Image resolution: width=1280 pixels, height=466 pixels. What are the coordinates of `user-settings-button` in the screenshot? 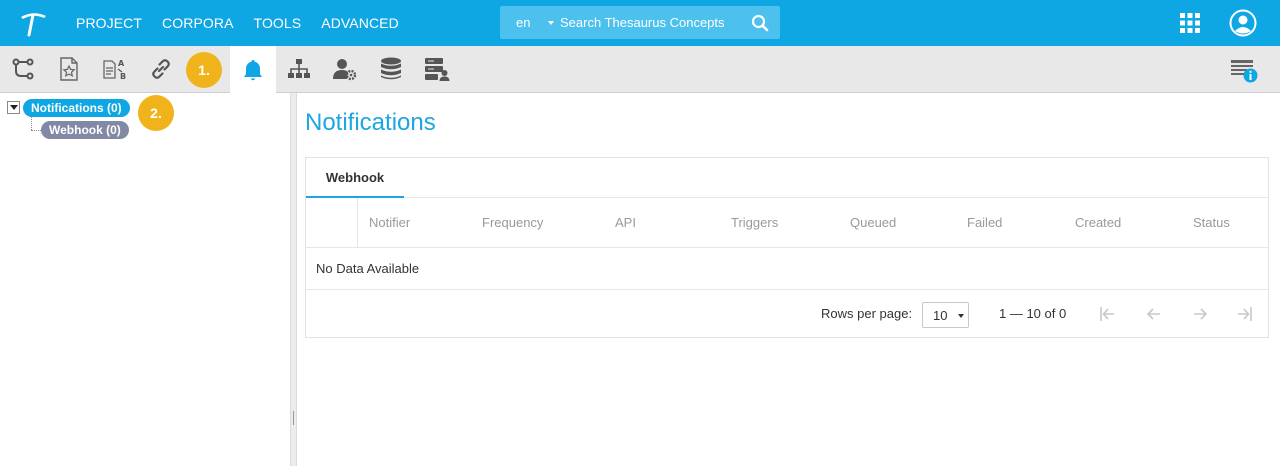 It's located at (345, 69).